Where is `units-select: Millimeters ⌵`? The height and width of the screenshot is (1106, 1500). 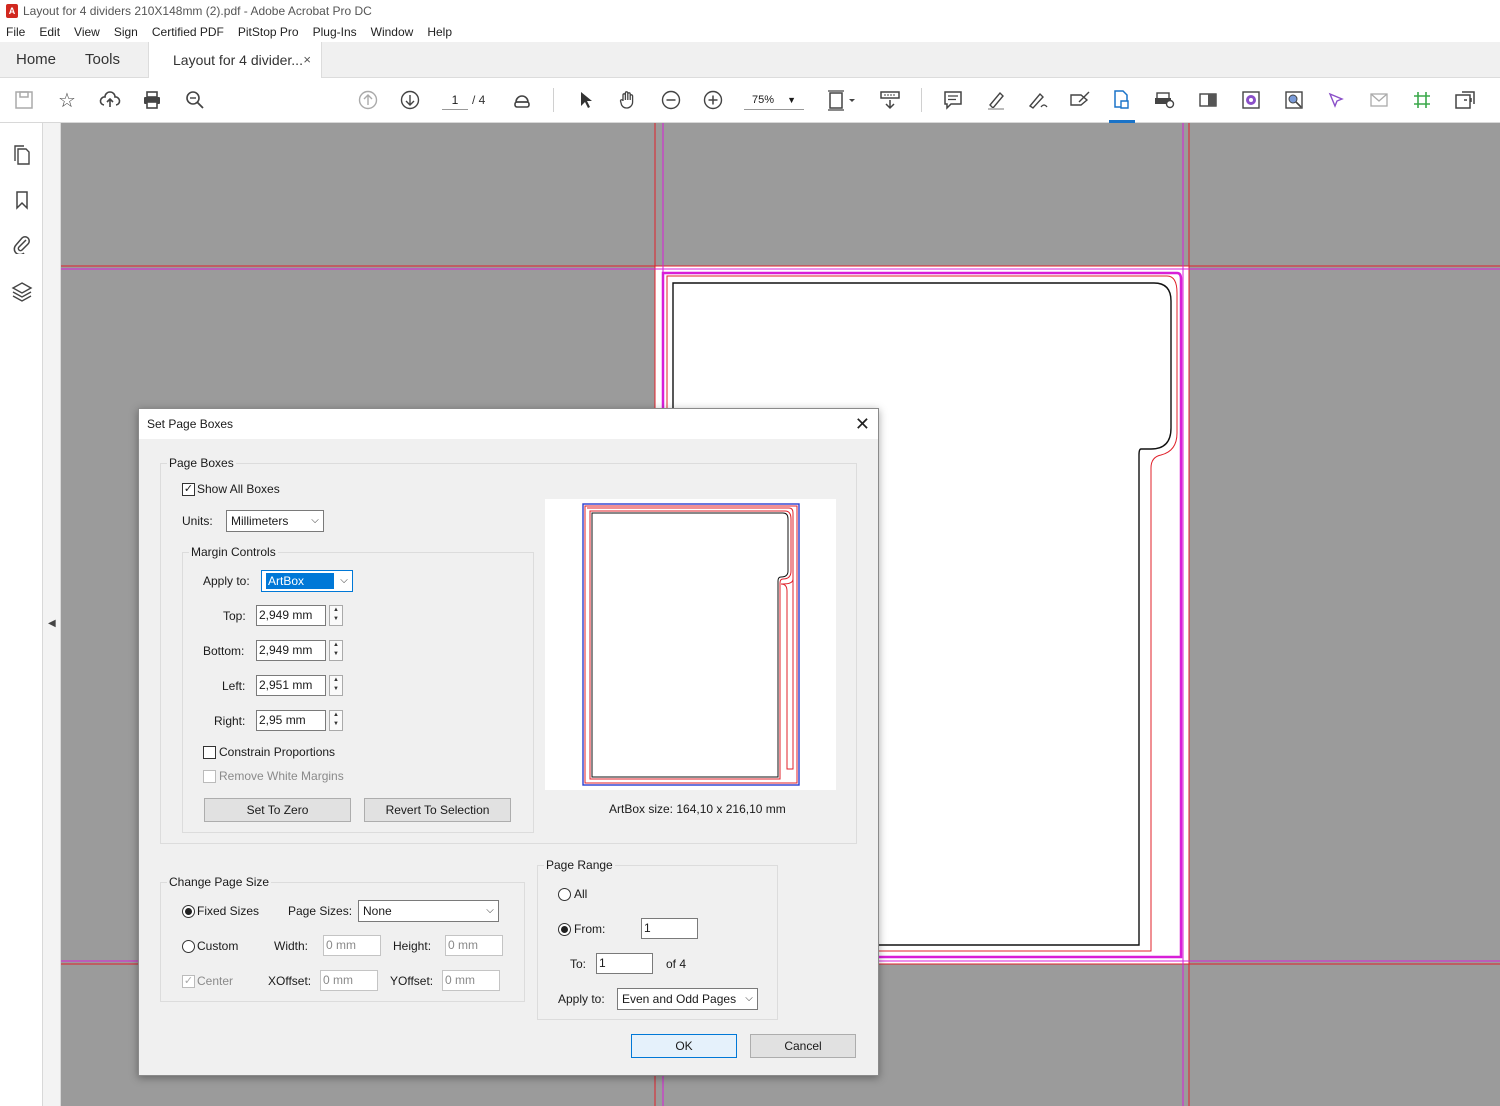
units-select: Millimeters ⌵ is located at coordinates (275, 521).